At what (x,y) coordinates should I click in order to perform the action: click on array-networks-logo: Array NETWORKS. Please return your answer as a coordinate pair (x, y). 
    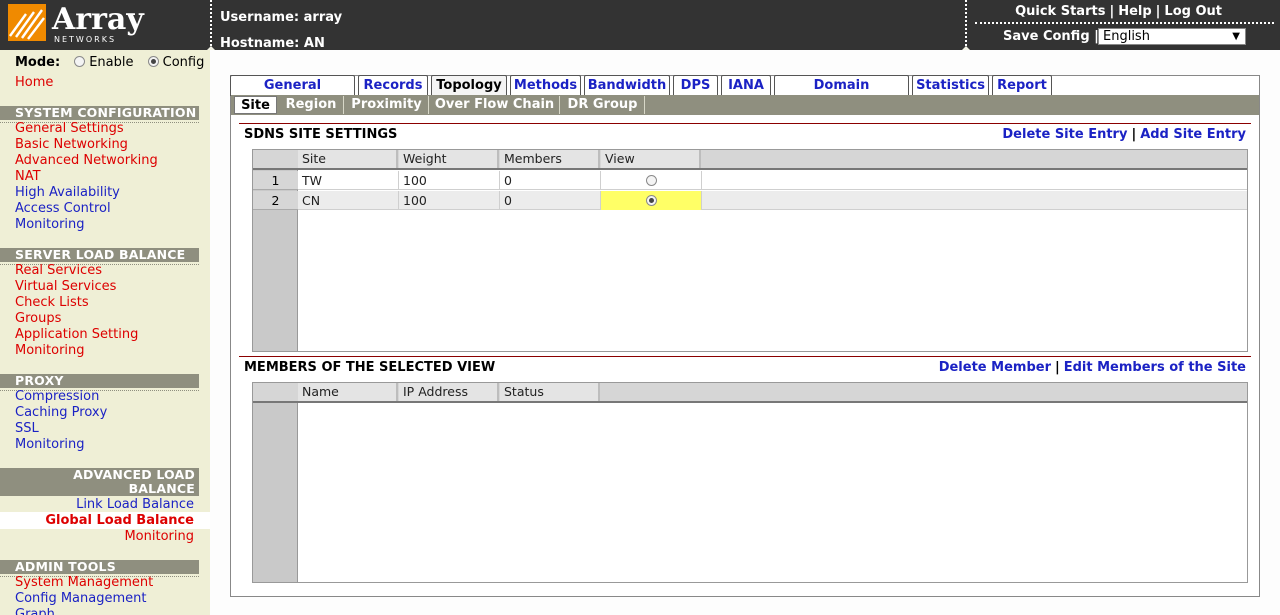
    Looking at the image, I should click on (108, 24).